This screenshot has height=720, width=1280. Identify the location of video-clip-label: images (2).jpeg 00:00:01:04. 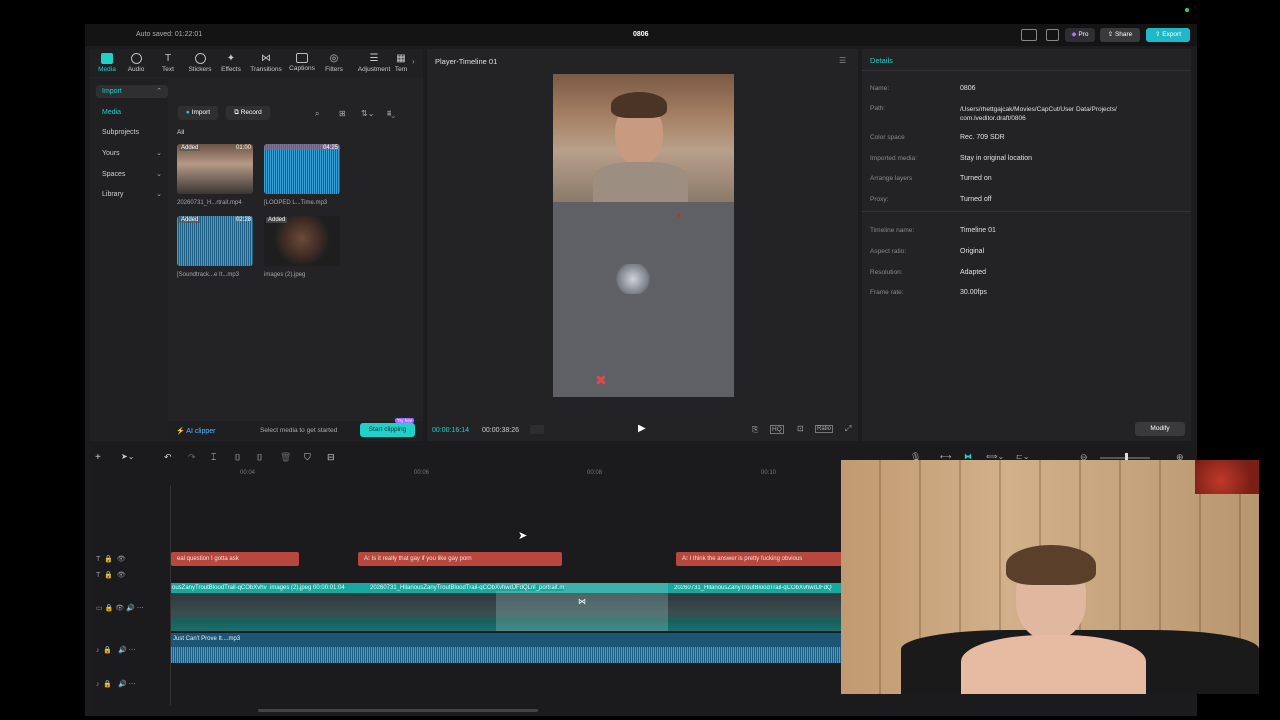
(307, 588).